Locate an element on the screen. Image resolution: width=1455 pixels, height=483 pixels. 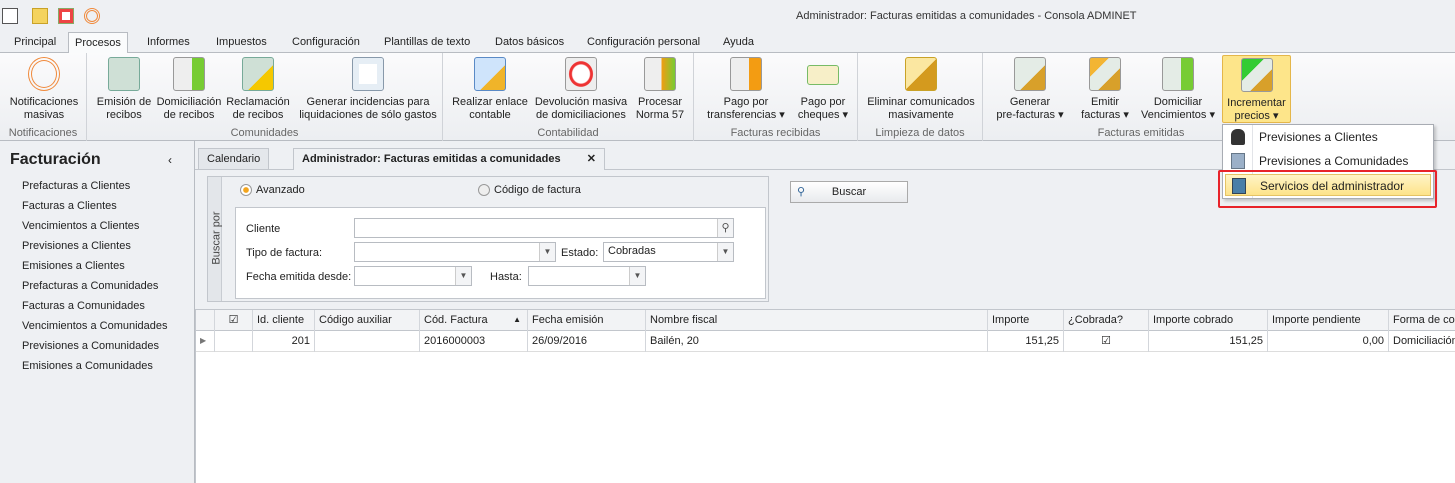
col-importe: Importe is located at coordinates (1026, 320).